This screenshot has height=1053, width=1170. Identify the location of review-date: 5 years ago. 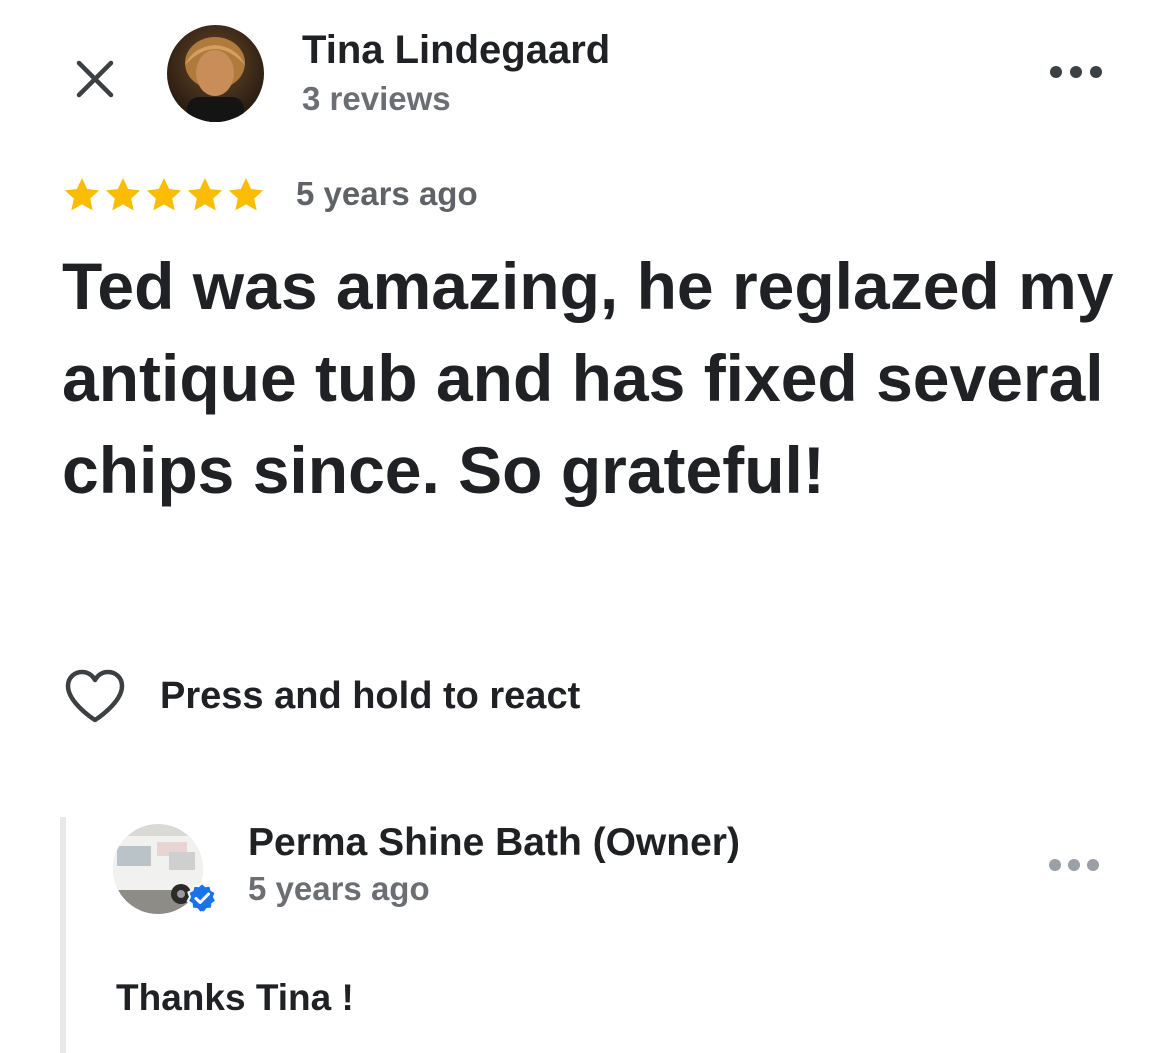
(387, 193).